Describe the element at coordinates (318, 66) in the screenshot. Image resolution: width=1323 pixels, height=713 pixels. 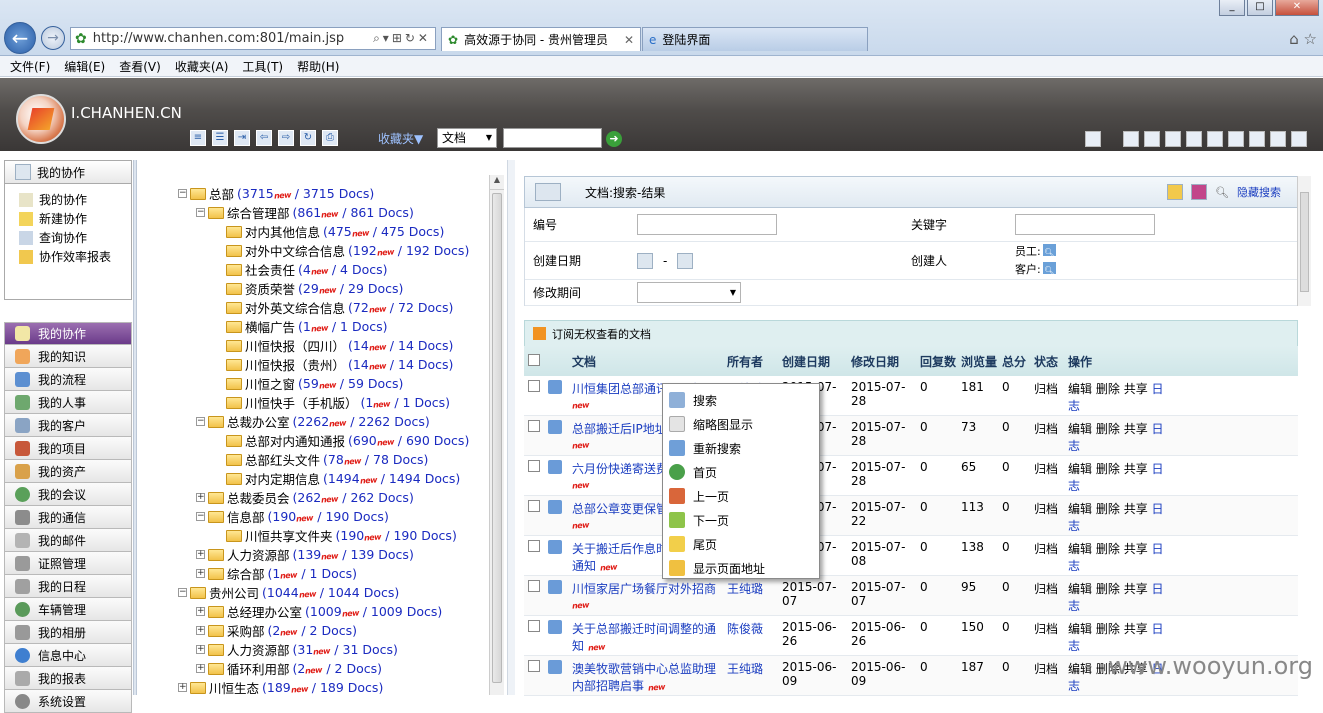
I see `menu-help: 帮助(H)` at that location.